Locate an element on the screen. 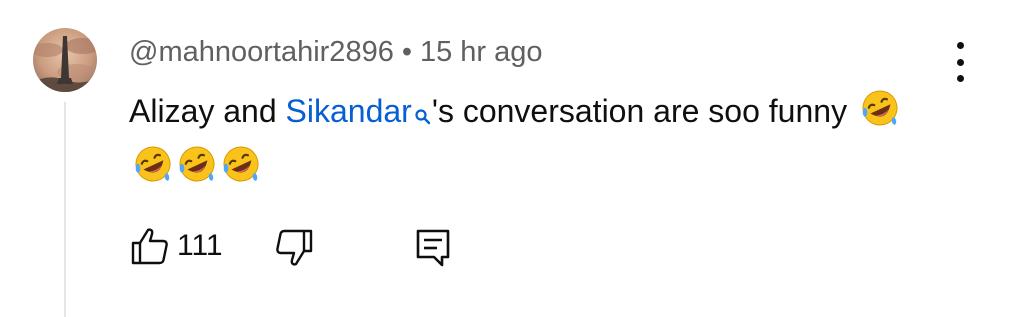 The image size is (1024, 317). author-name: @mahnoortahir2896 is located at coordinates (261, 52).